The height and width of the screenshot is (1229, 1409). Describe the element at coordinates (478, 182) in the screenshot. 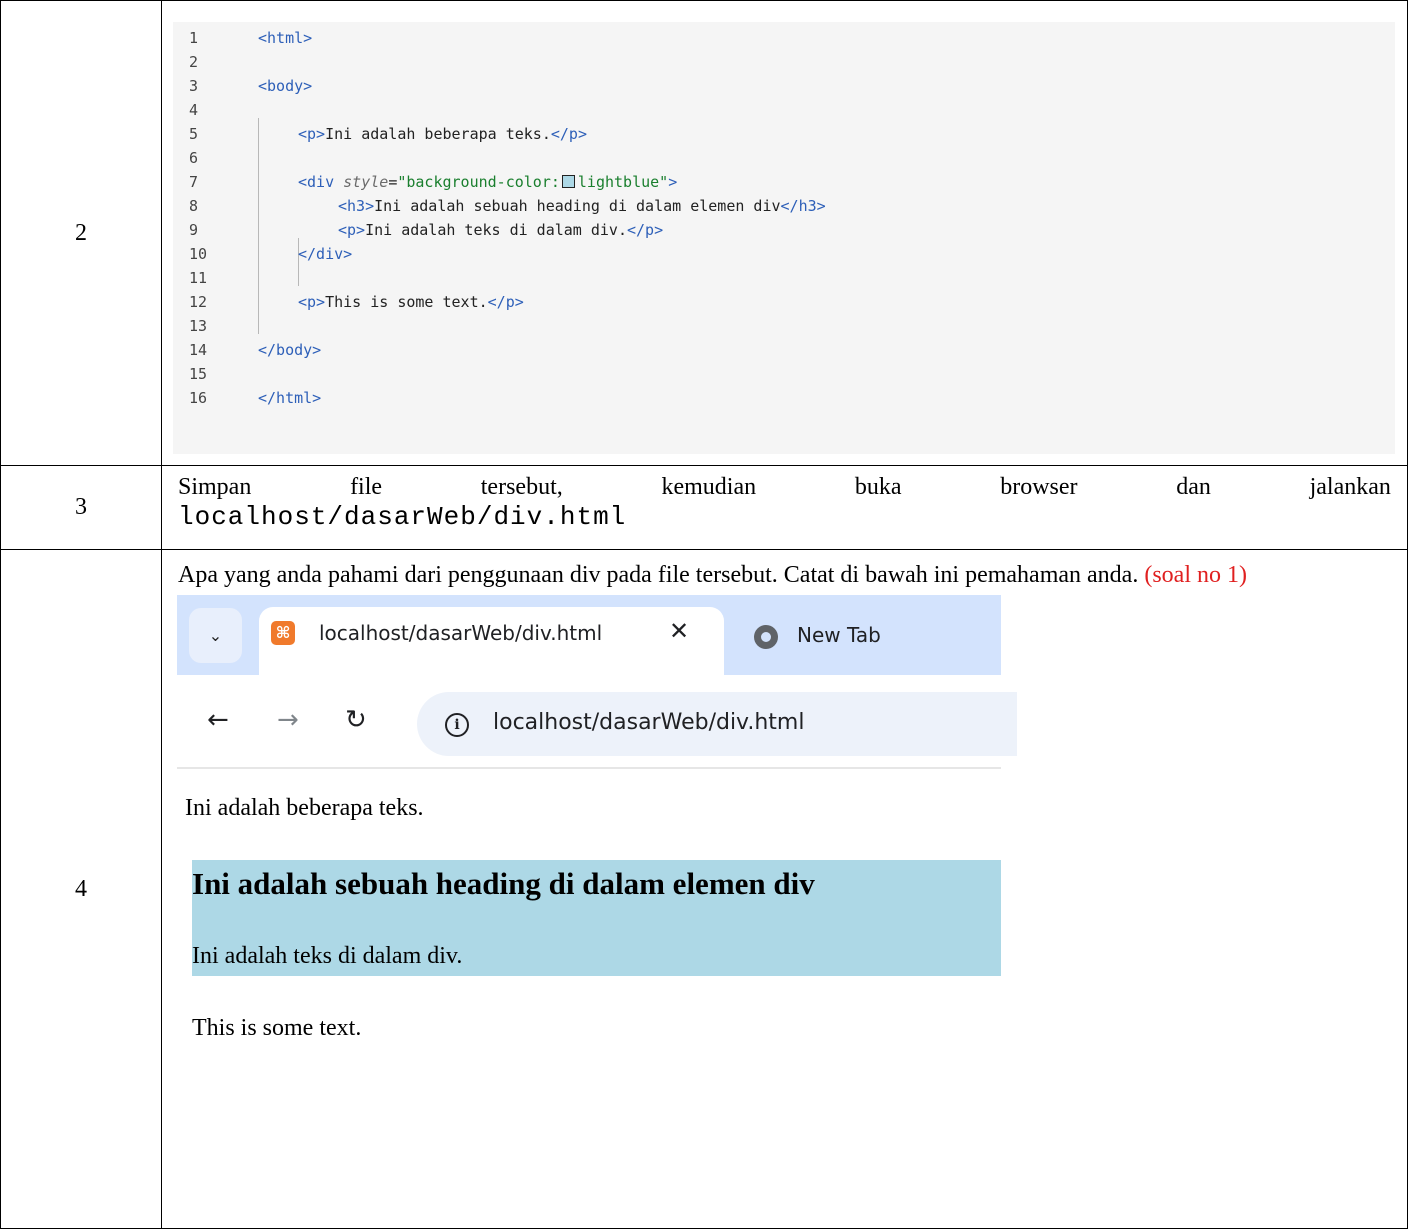

I see `code-token: "background-color:` at that location.